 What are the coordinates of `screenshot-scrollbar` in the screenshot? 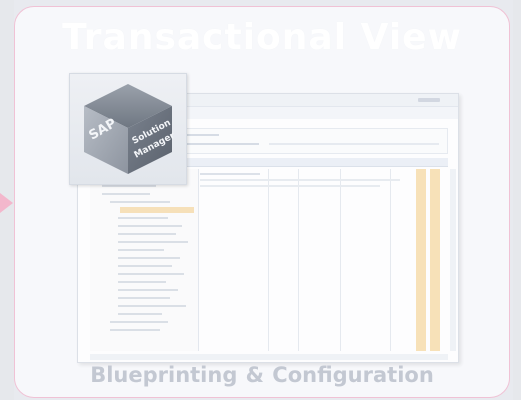 It's located at (453, 260).